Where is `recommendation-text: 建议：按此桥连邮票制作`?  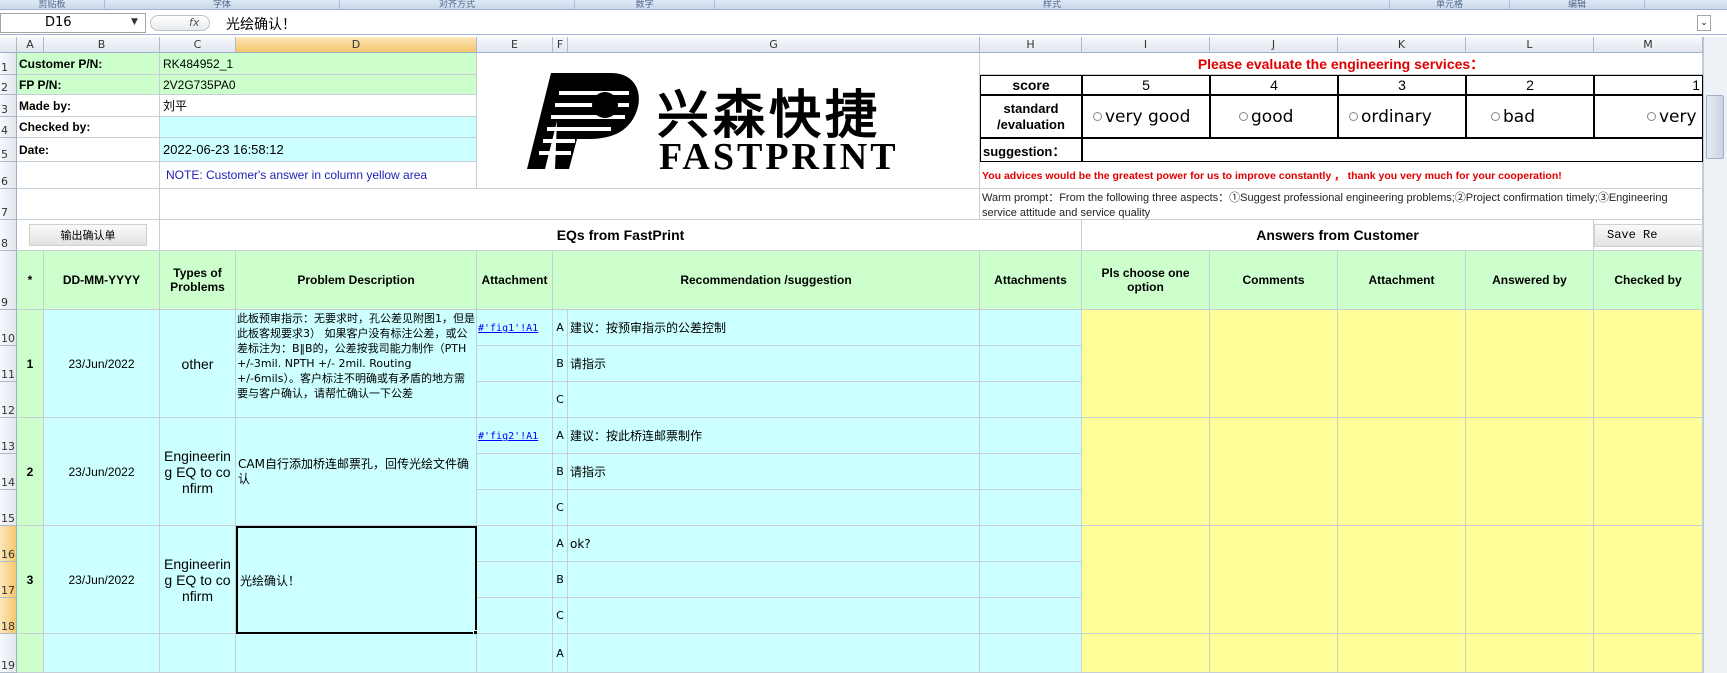
recommendation-text: 建议：按此桥连邮票制作 is located at coordinates (774, 436).